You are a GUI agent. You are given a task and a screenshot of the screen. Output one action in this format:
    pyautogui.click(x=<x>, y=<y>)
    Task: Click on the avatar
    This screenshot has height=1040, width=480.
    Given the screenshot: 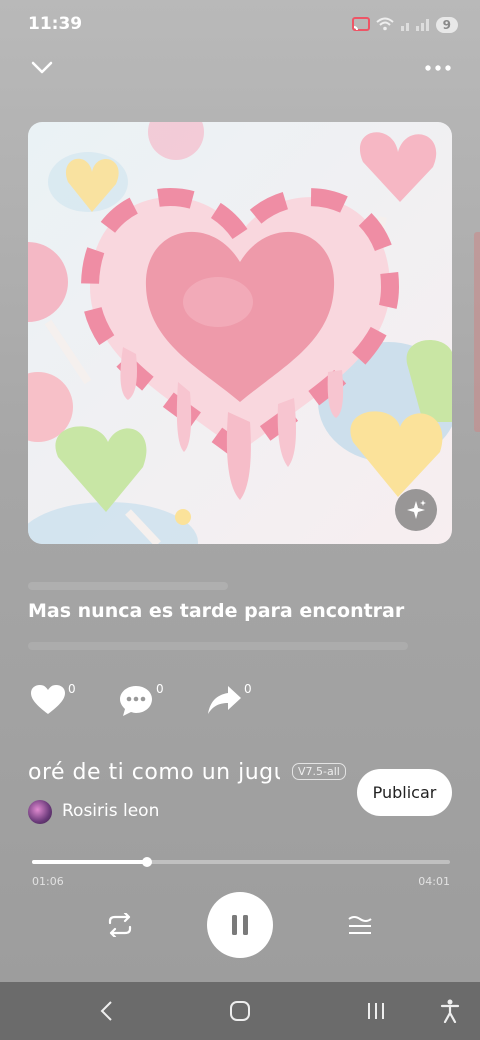 What is the action you would take?
    pyautogui.click(x=40, y=812)
    